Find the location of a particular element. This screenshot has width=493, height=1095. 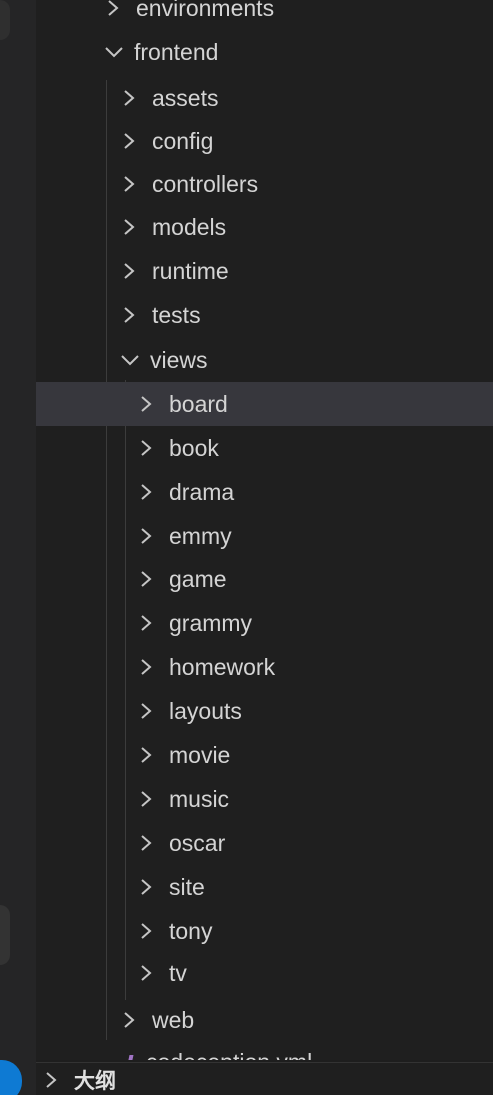

tree-item-tests: tests is located at coordinates (264, 315).